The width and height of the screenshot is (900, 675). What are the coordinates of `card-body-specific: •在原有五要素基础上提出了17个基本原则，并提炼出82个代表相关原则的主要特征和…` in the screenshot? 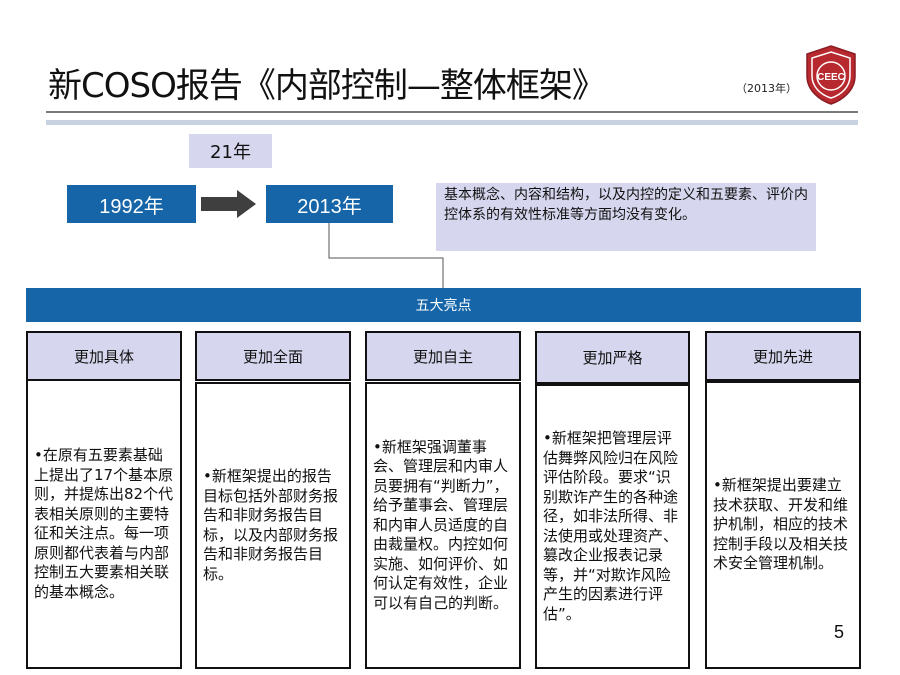 It's located at (104, 524).